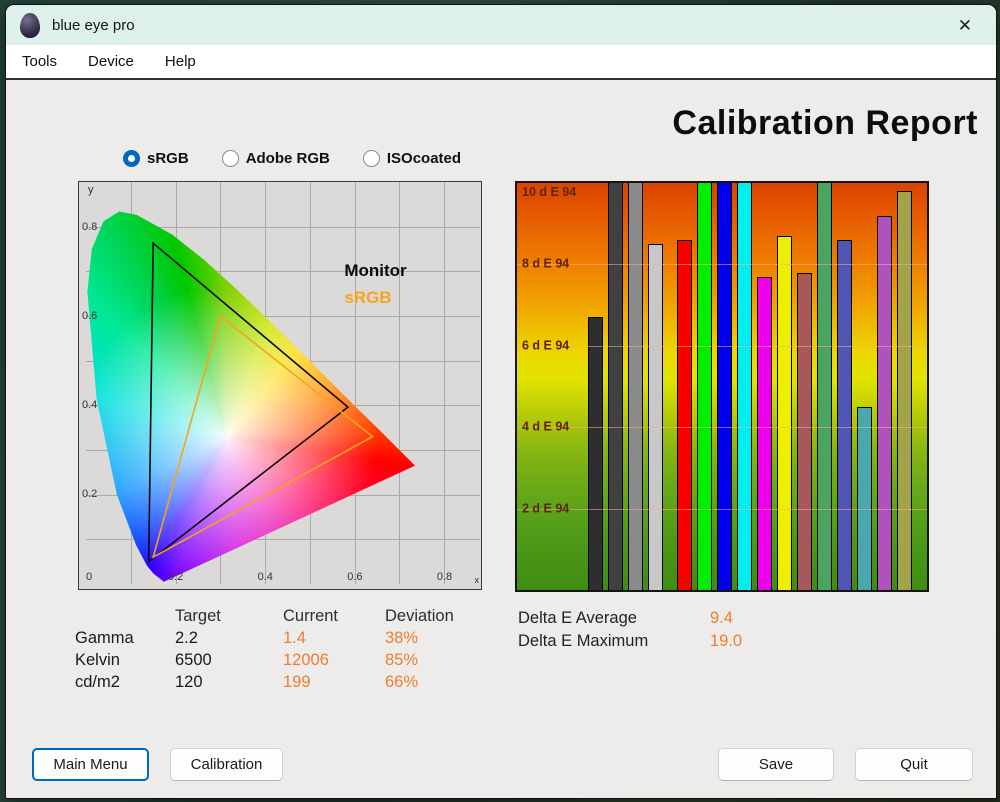 The height and width of the screenshot is (802, 1000). What do you see at coordinates (287, 158) in the screenshot?
I see `radio-label: Adobe RGB` at bounding box center [287, 158].